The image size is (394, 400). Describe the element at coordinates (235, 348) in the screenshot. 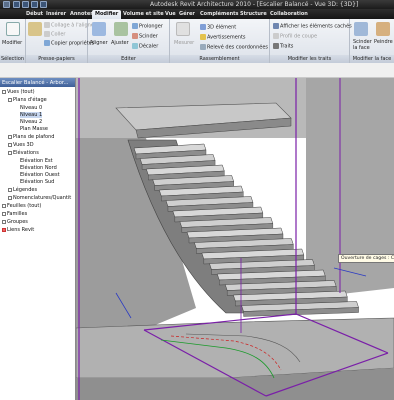

I see `floor-slab` at that location.